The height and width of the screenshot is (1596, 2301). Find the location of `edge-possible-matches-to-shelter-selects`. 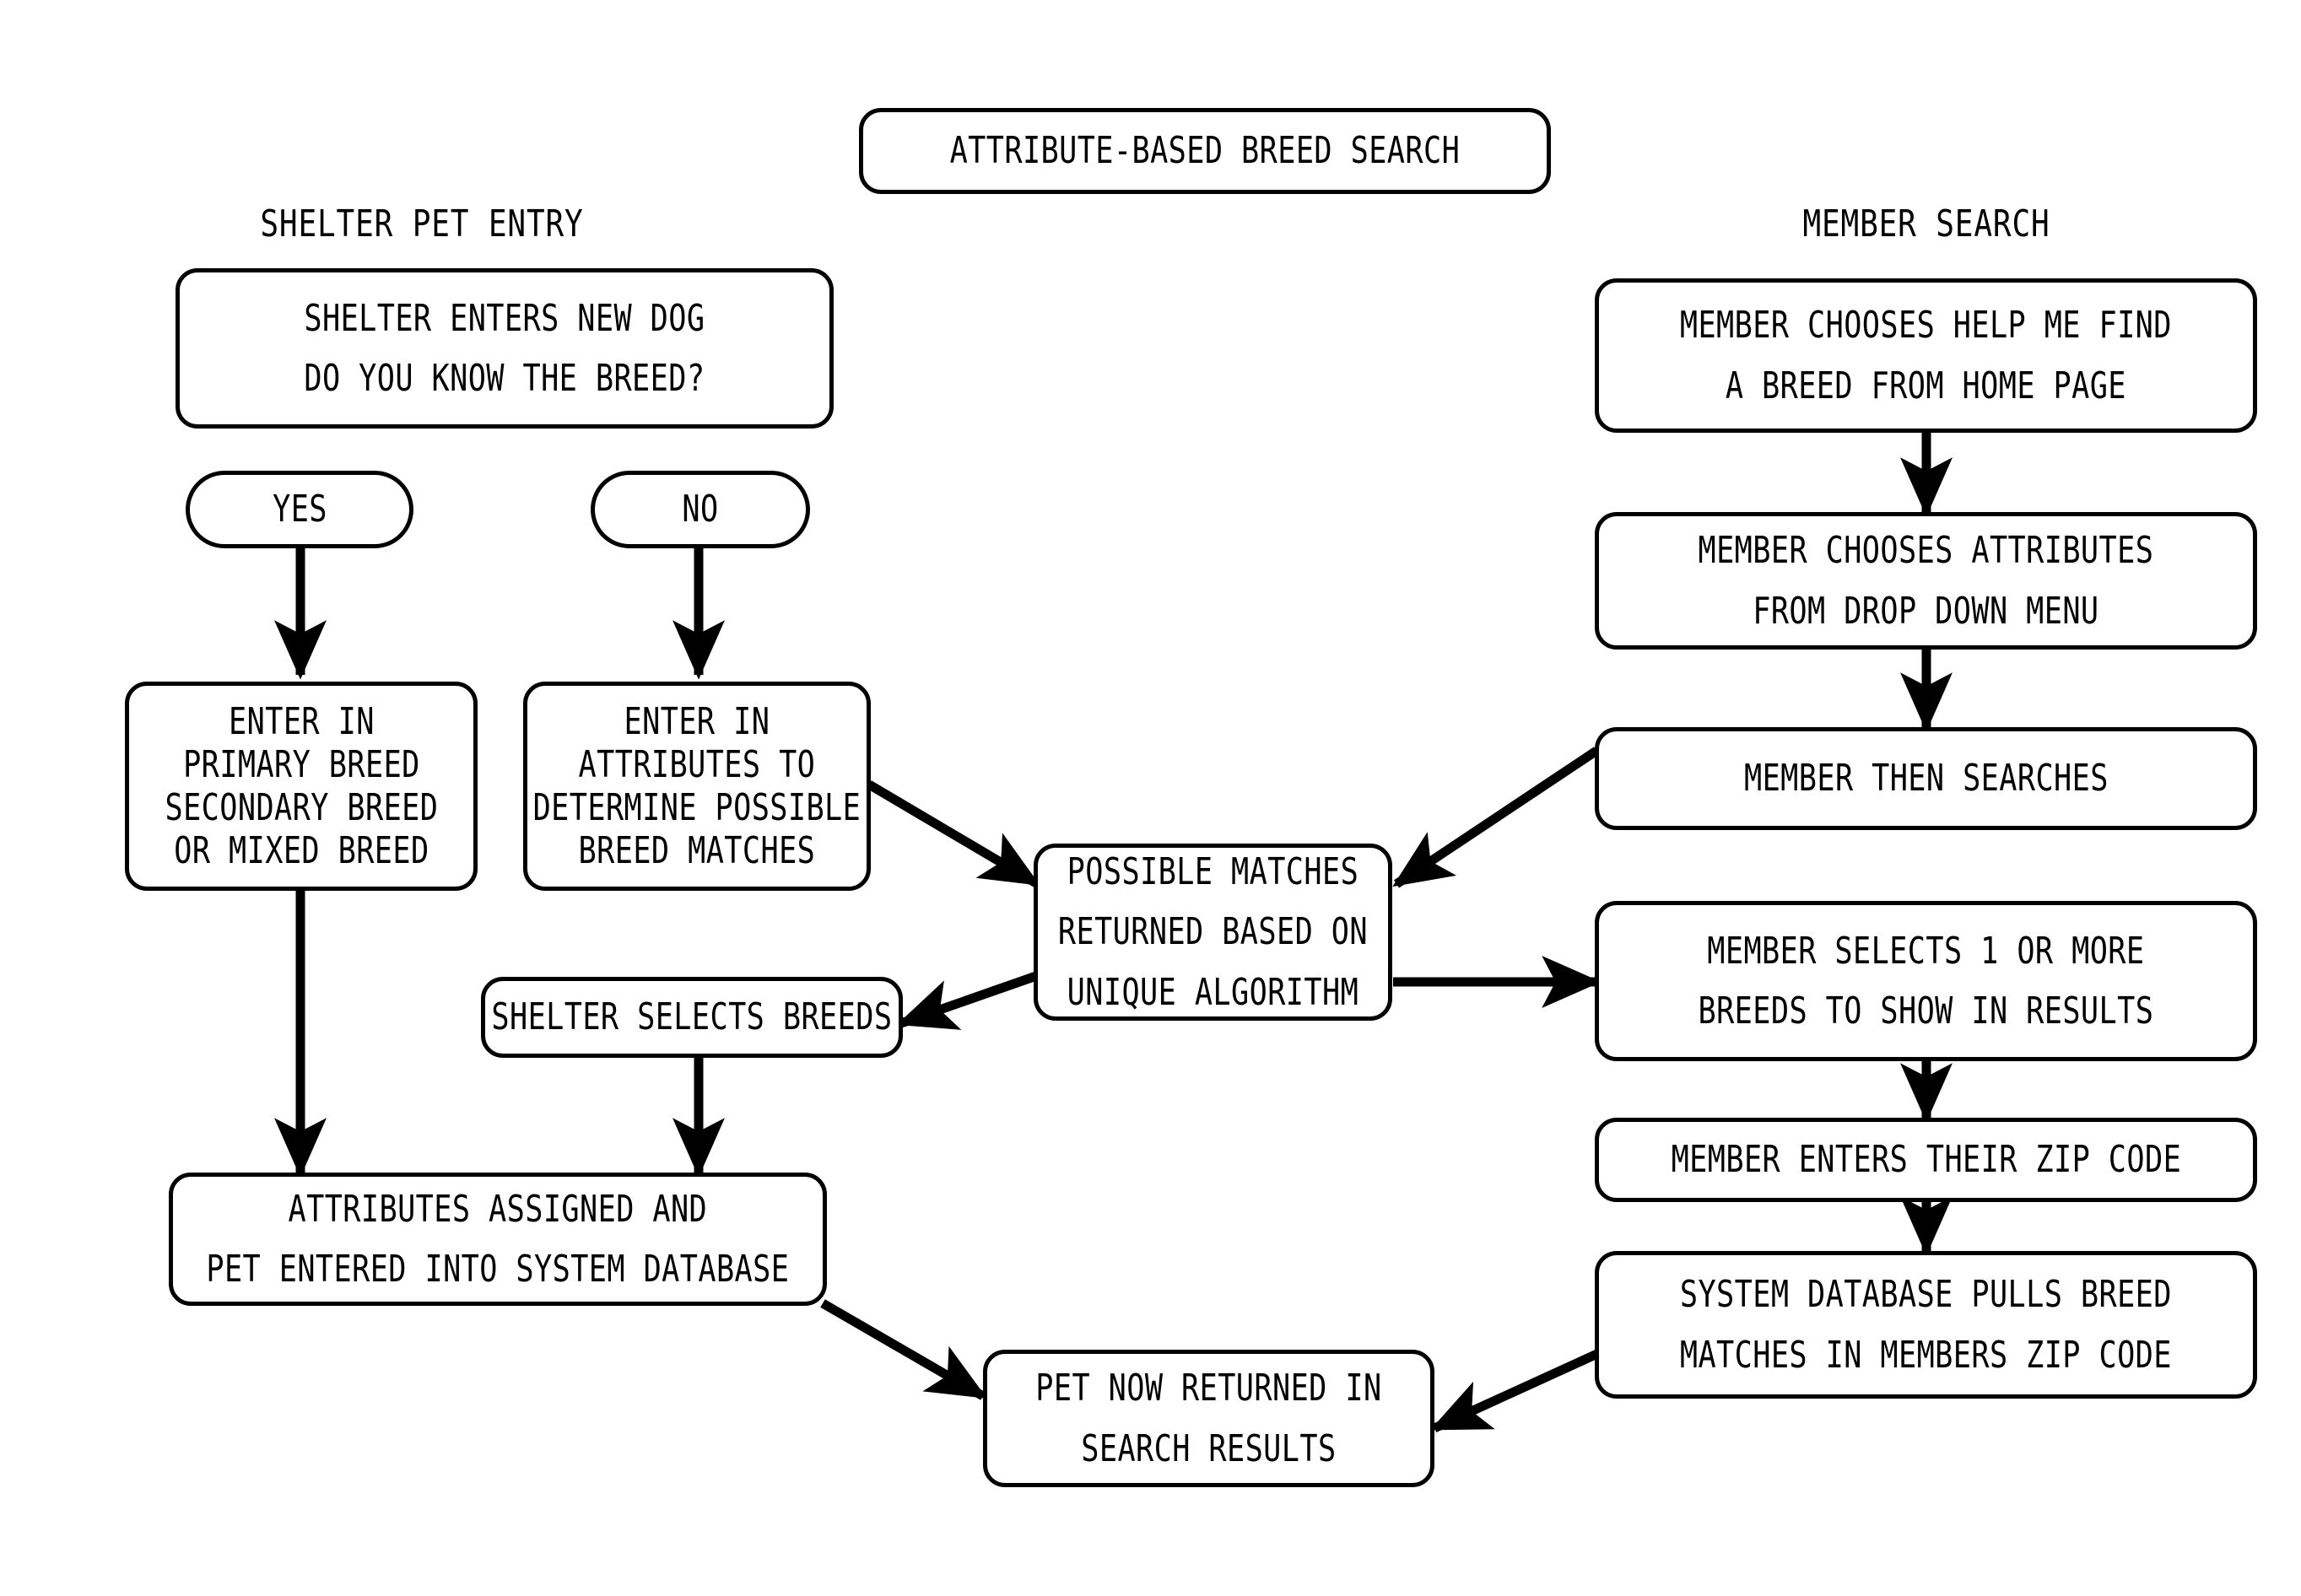

edge-possible-matches-to-shelter-selects is located at coordinates (967, 1001).